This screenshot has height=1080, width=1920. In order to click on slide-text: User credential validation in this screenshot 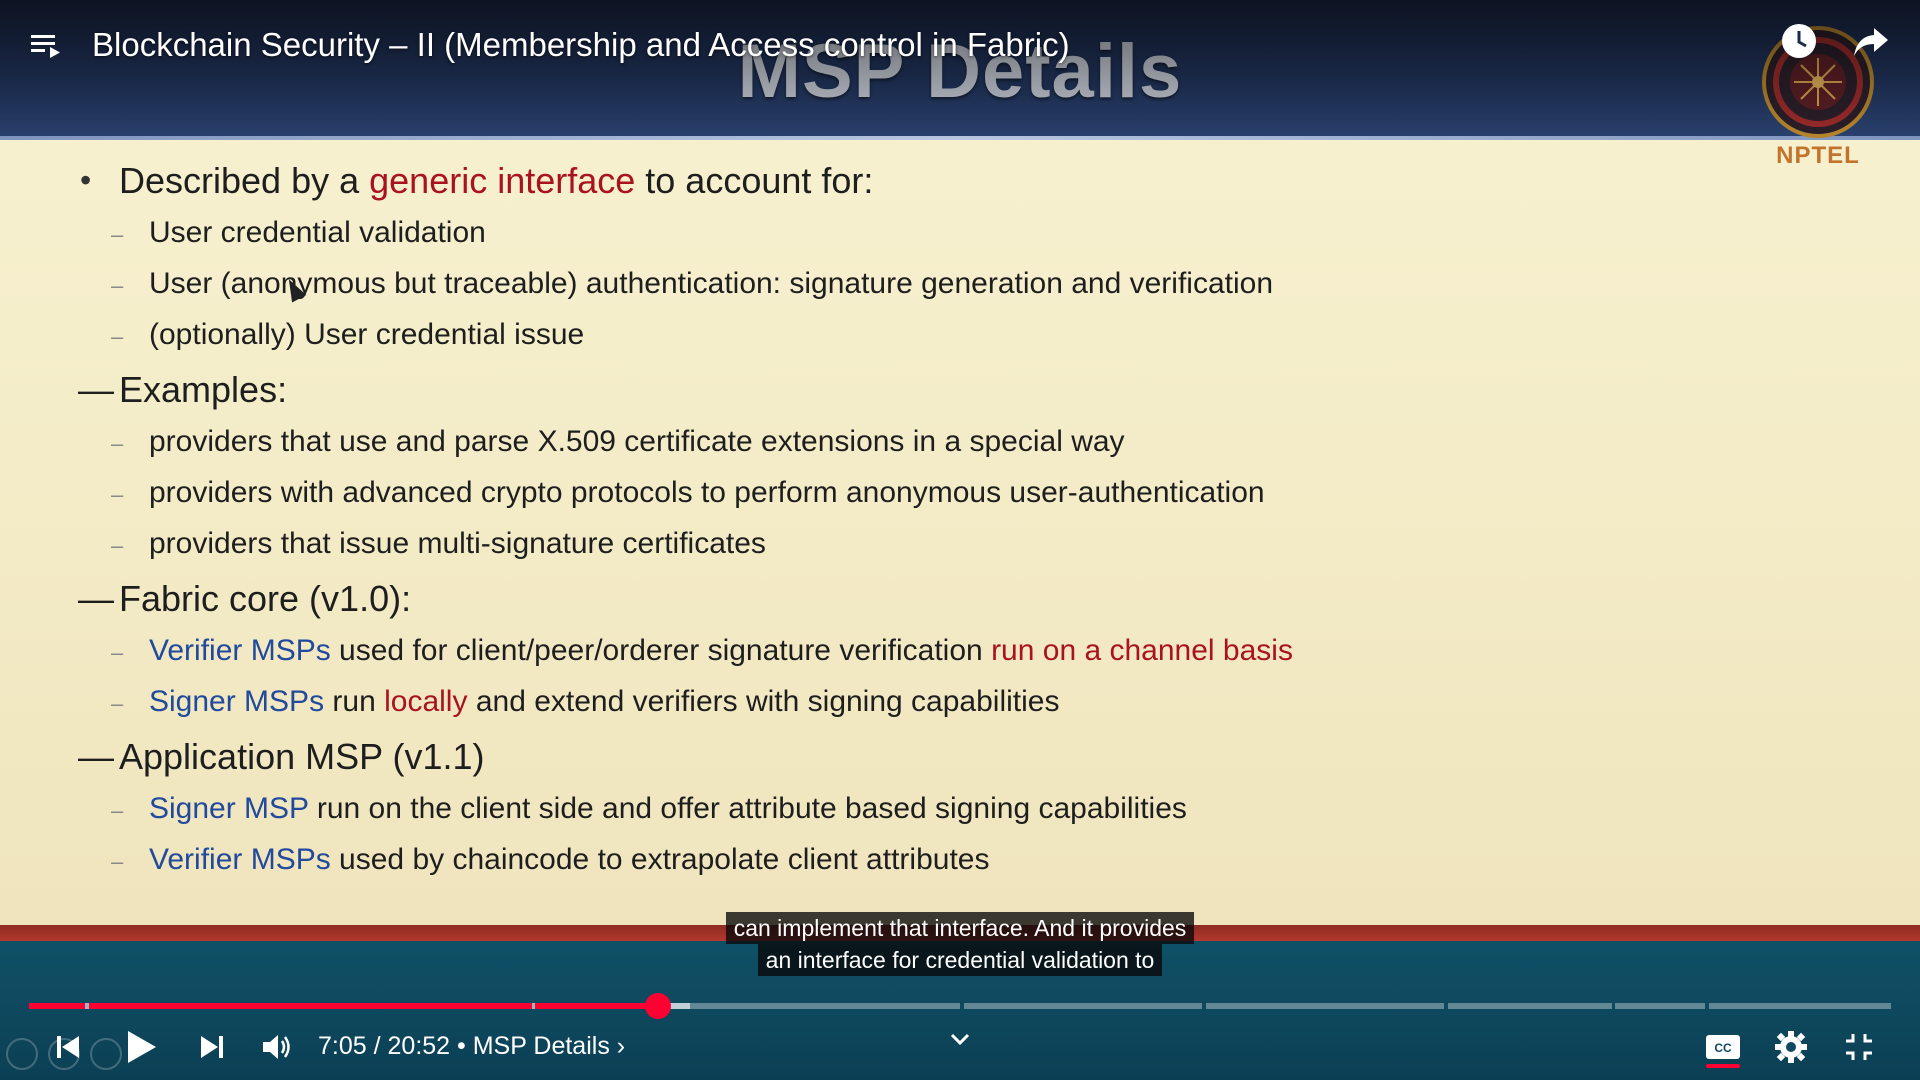, I will do `click(317, 232)`.